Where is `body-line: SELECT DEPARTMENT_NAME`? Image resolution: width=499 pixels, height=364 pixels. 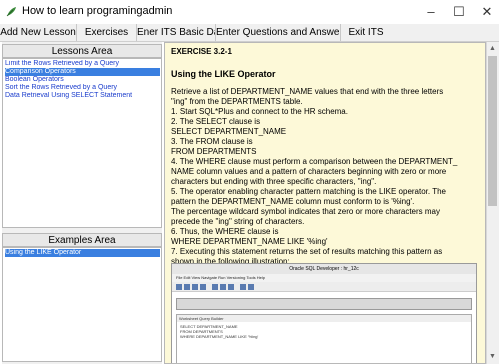 body-line: SELECT DEPARTMENT_NAME is located at coordinates (229, 131).